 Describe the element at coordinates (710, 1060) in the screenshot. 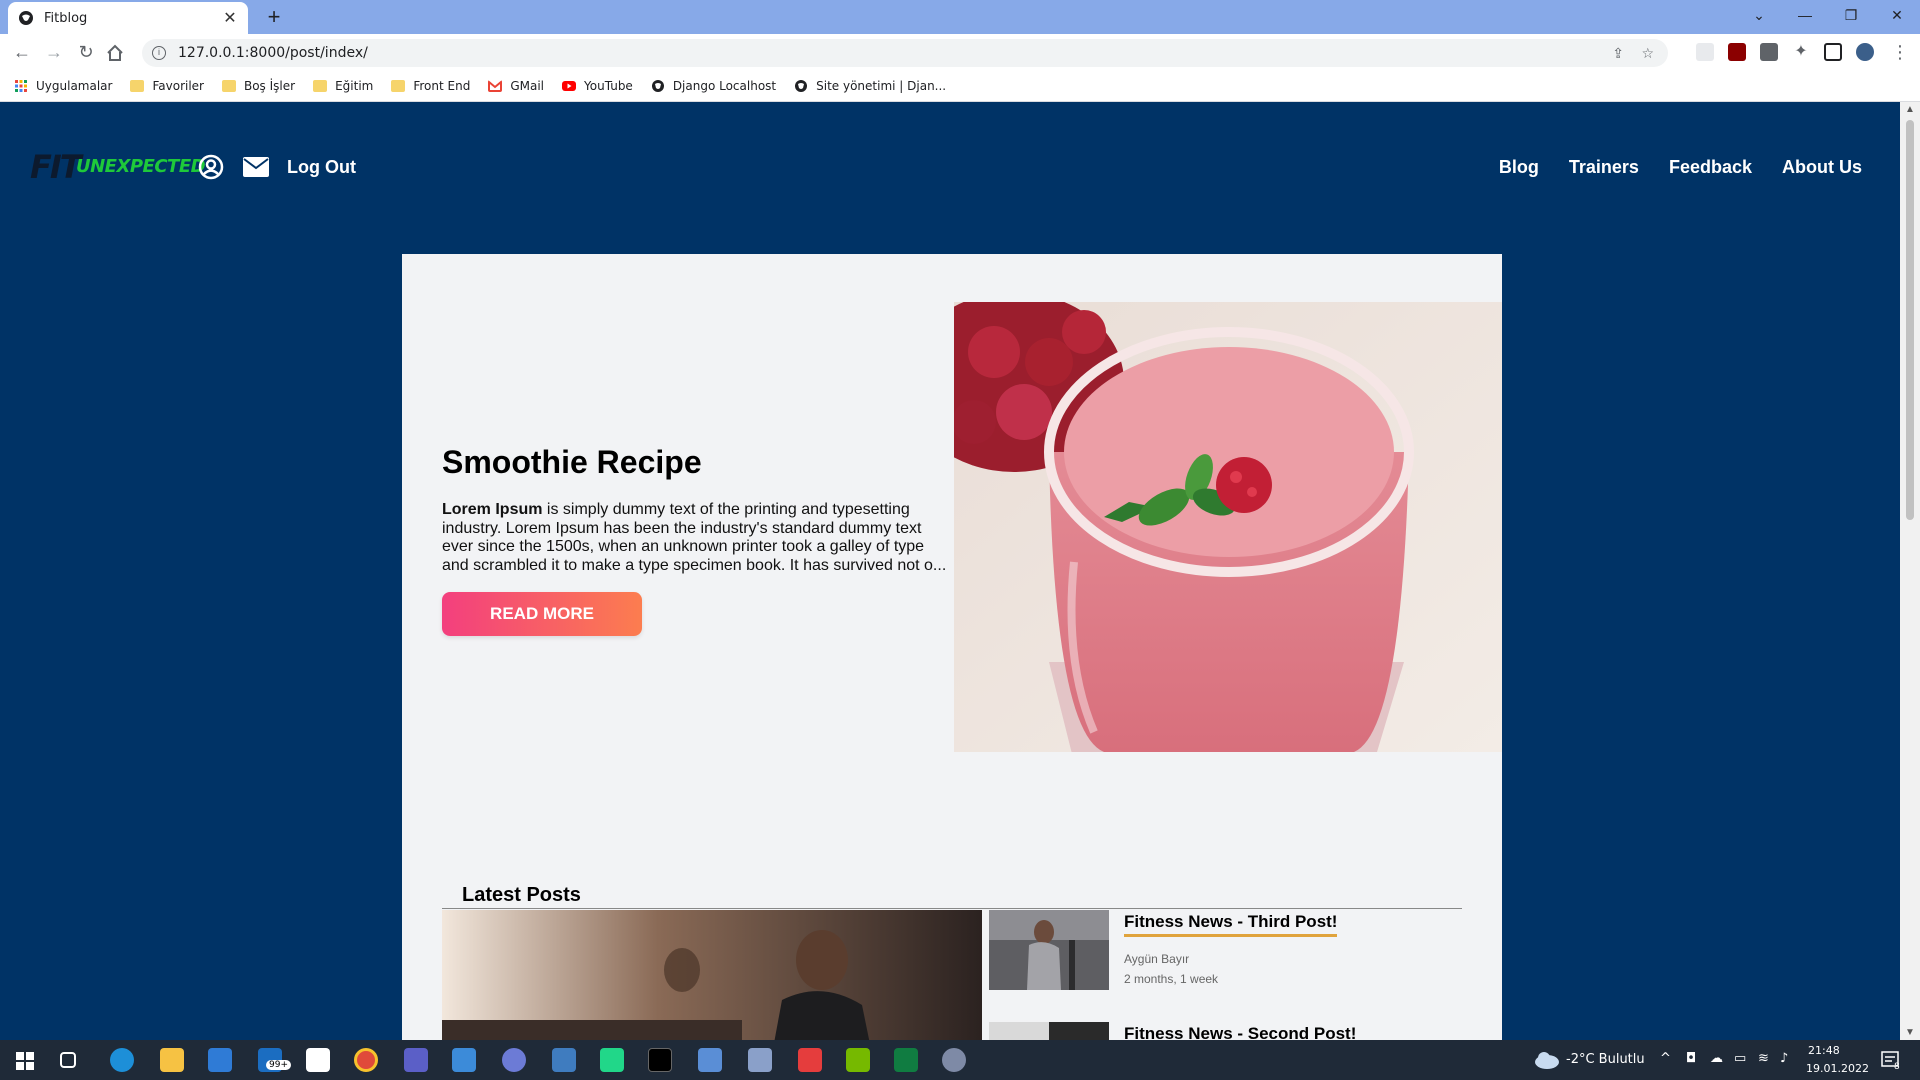

I see `calculator-app-icon` at that location.